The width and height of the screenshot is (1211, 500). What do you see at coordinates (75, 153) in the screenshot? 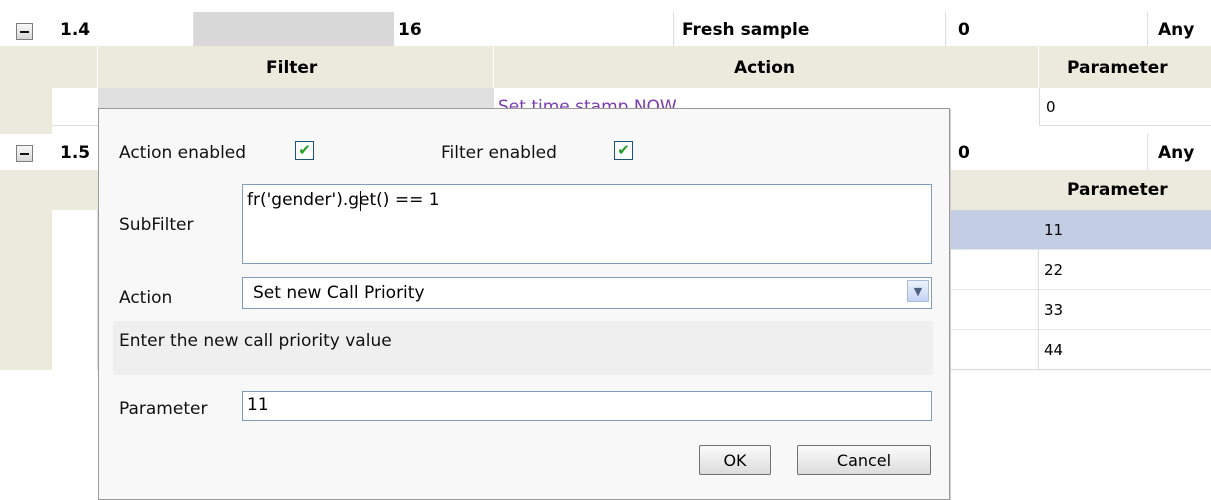
I see `row-1-5-id: 1.5` at bounding box center [75, 153].